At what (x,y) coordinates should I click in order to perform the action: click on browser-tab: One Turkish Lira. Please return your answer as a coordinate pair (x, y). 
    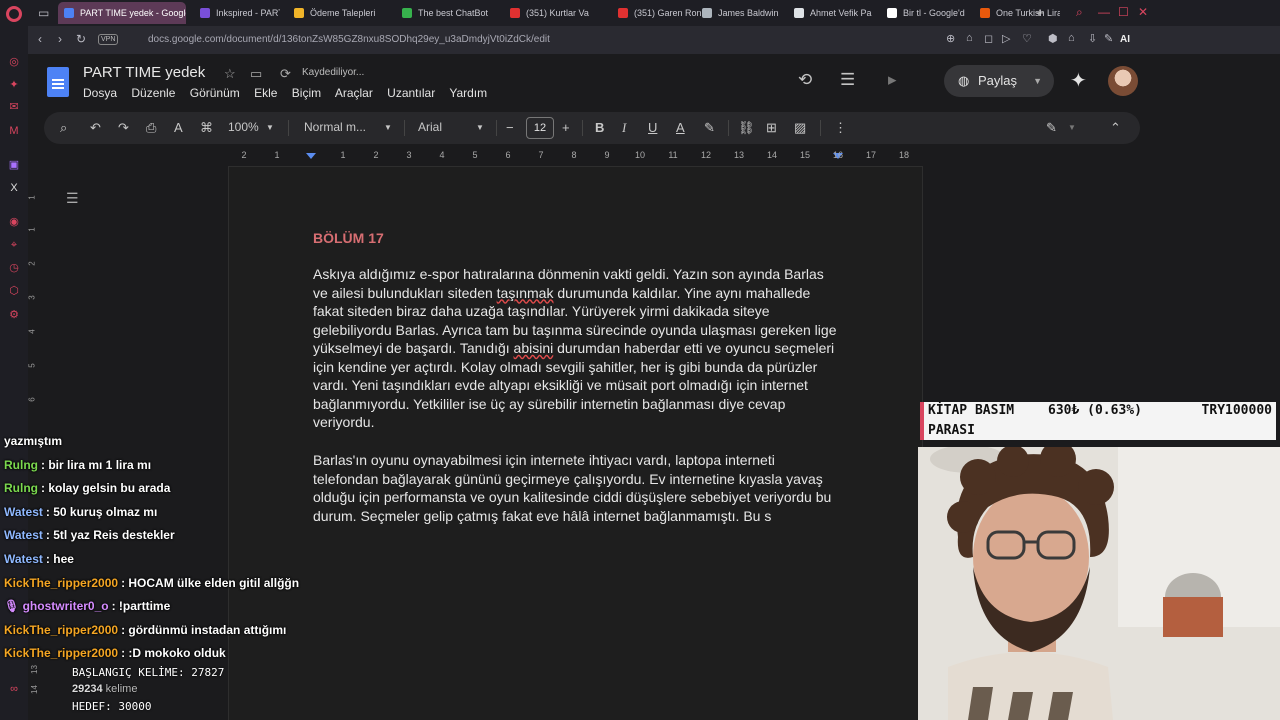
    Looking at the image, I should click on (1017, 13).